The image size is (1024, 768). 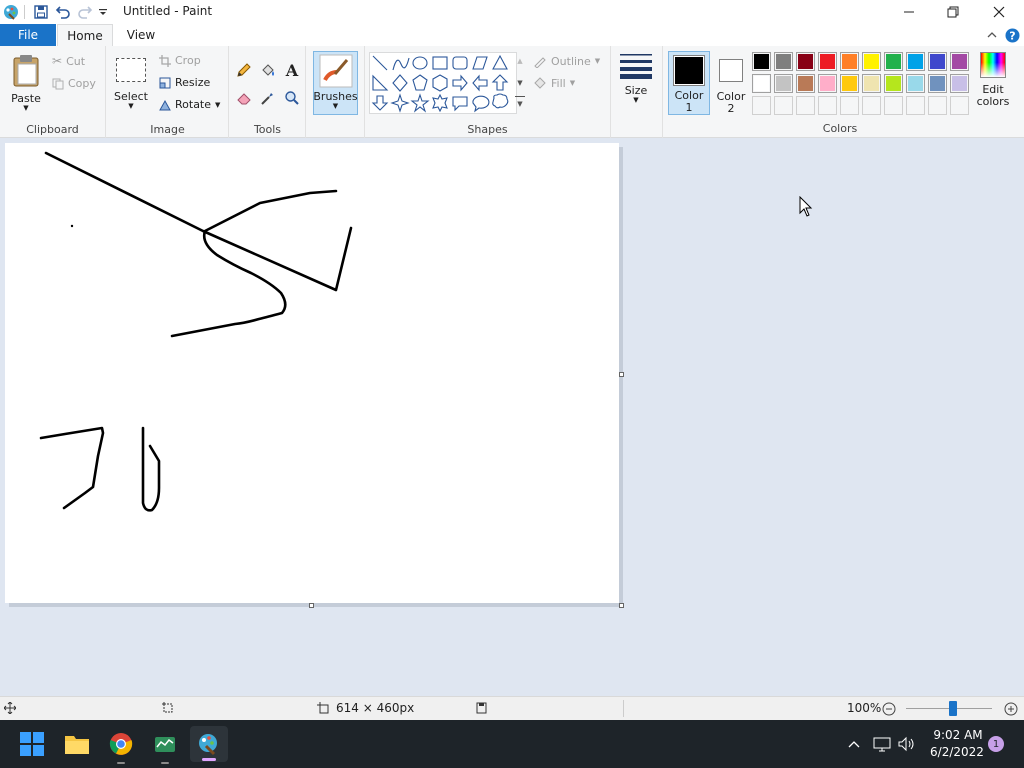 I want to click on magnifier-icon, so click(x=292, y=98).